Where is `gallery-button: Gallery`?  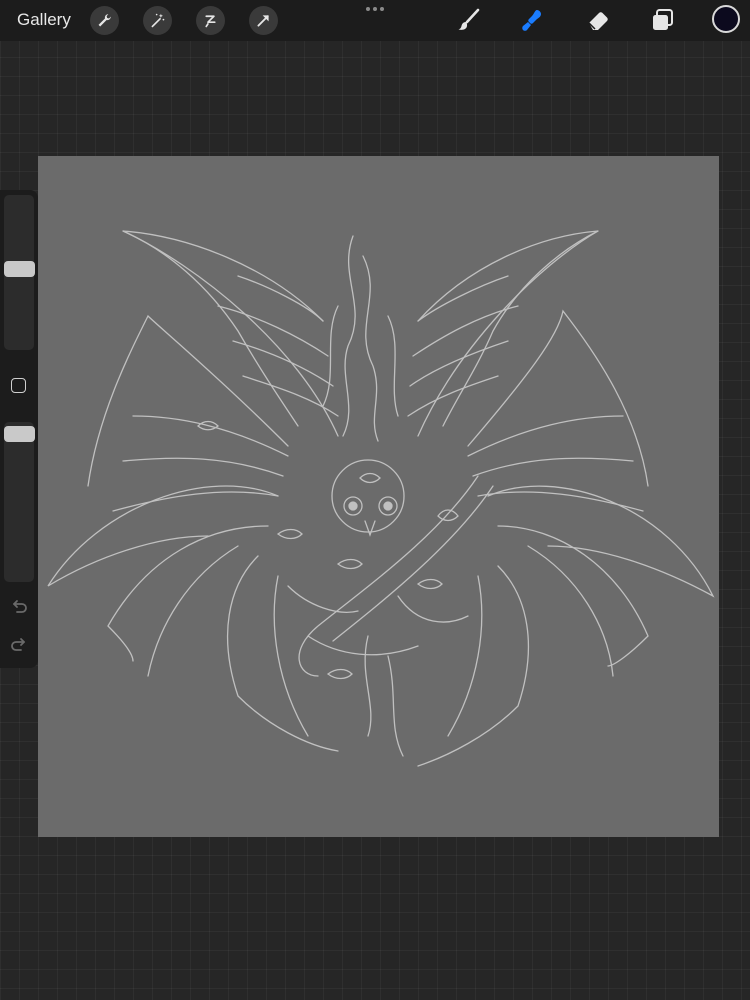 gallery-button: Gallery is located at coordinates (44, 20).